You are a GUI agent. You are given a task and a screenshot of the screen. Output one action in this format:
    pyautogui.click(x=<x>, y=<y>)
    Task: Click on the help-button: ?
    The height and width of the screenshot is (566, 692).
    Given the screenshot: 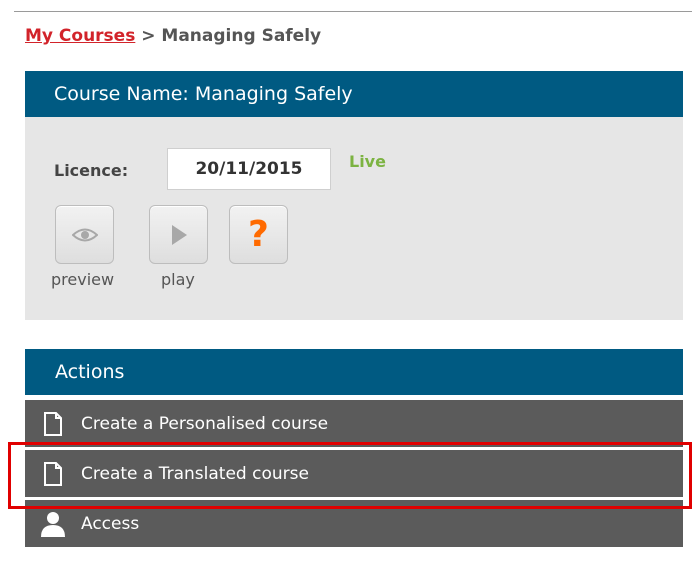 What is the action you would take?
    pyautogui.click(x=258, y=234)
    